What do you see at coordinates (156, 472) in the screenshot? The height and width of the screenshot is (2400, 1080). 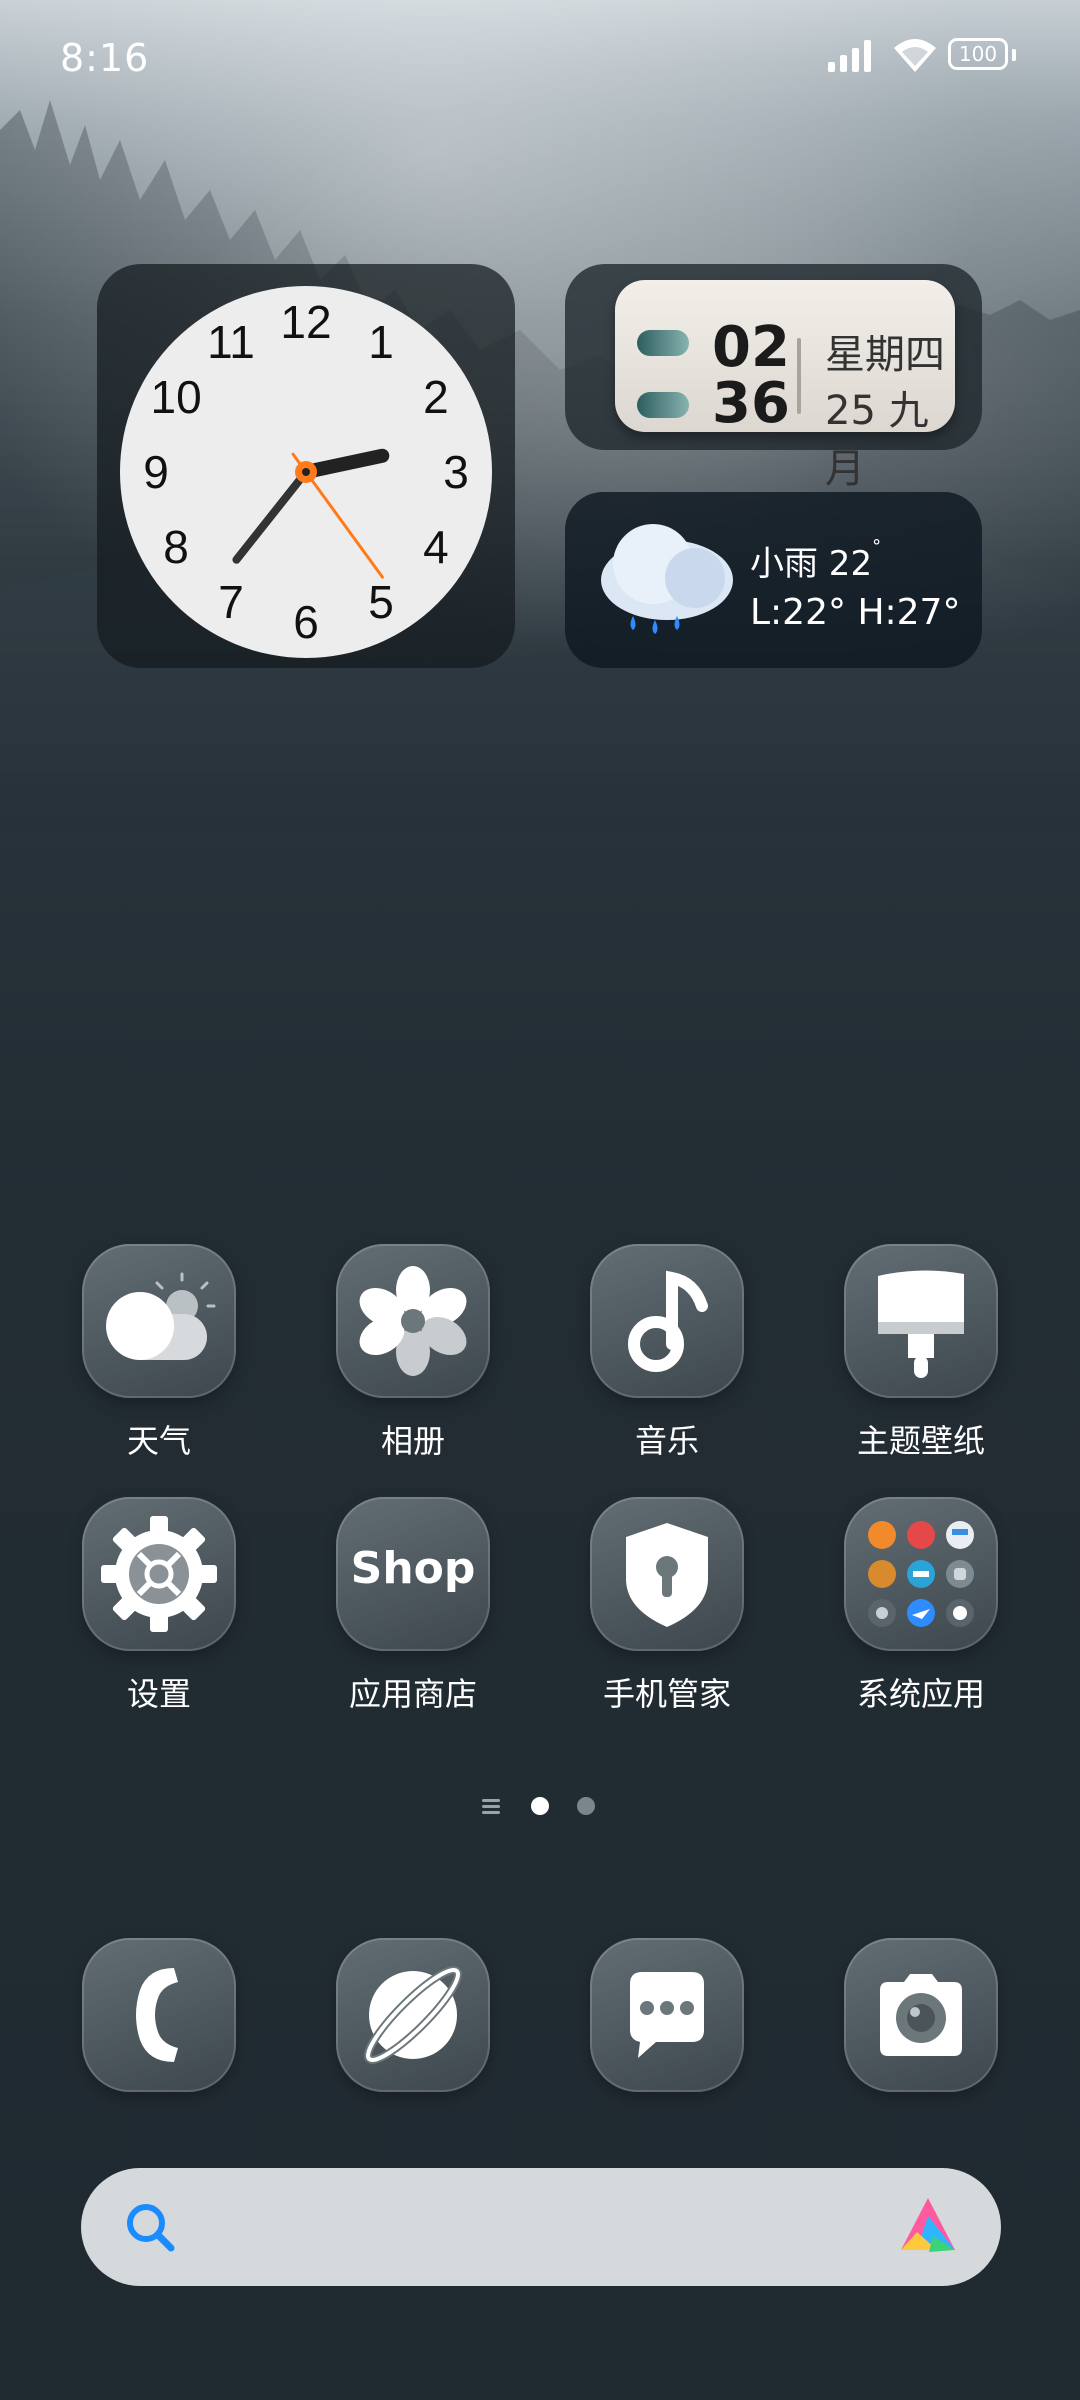 I see `clock-number: 9` at bounding box center [156, 472].